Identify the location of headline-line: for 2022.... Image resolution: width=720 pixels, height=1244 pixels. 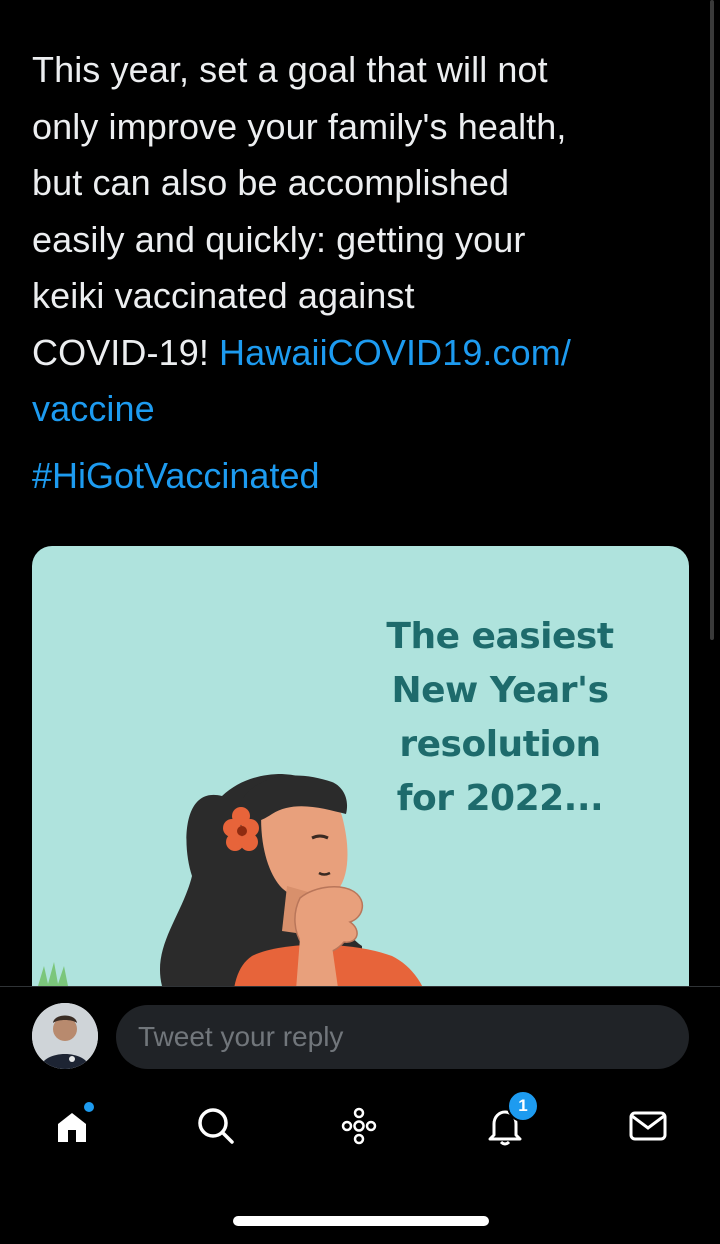
(500, 798).